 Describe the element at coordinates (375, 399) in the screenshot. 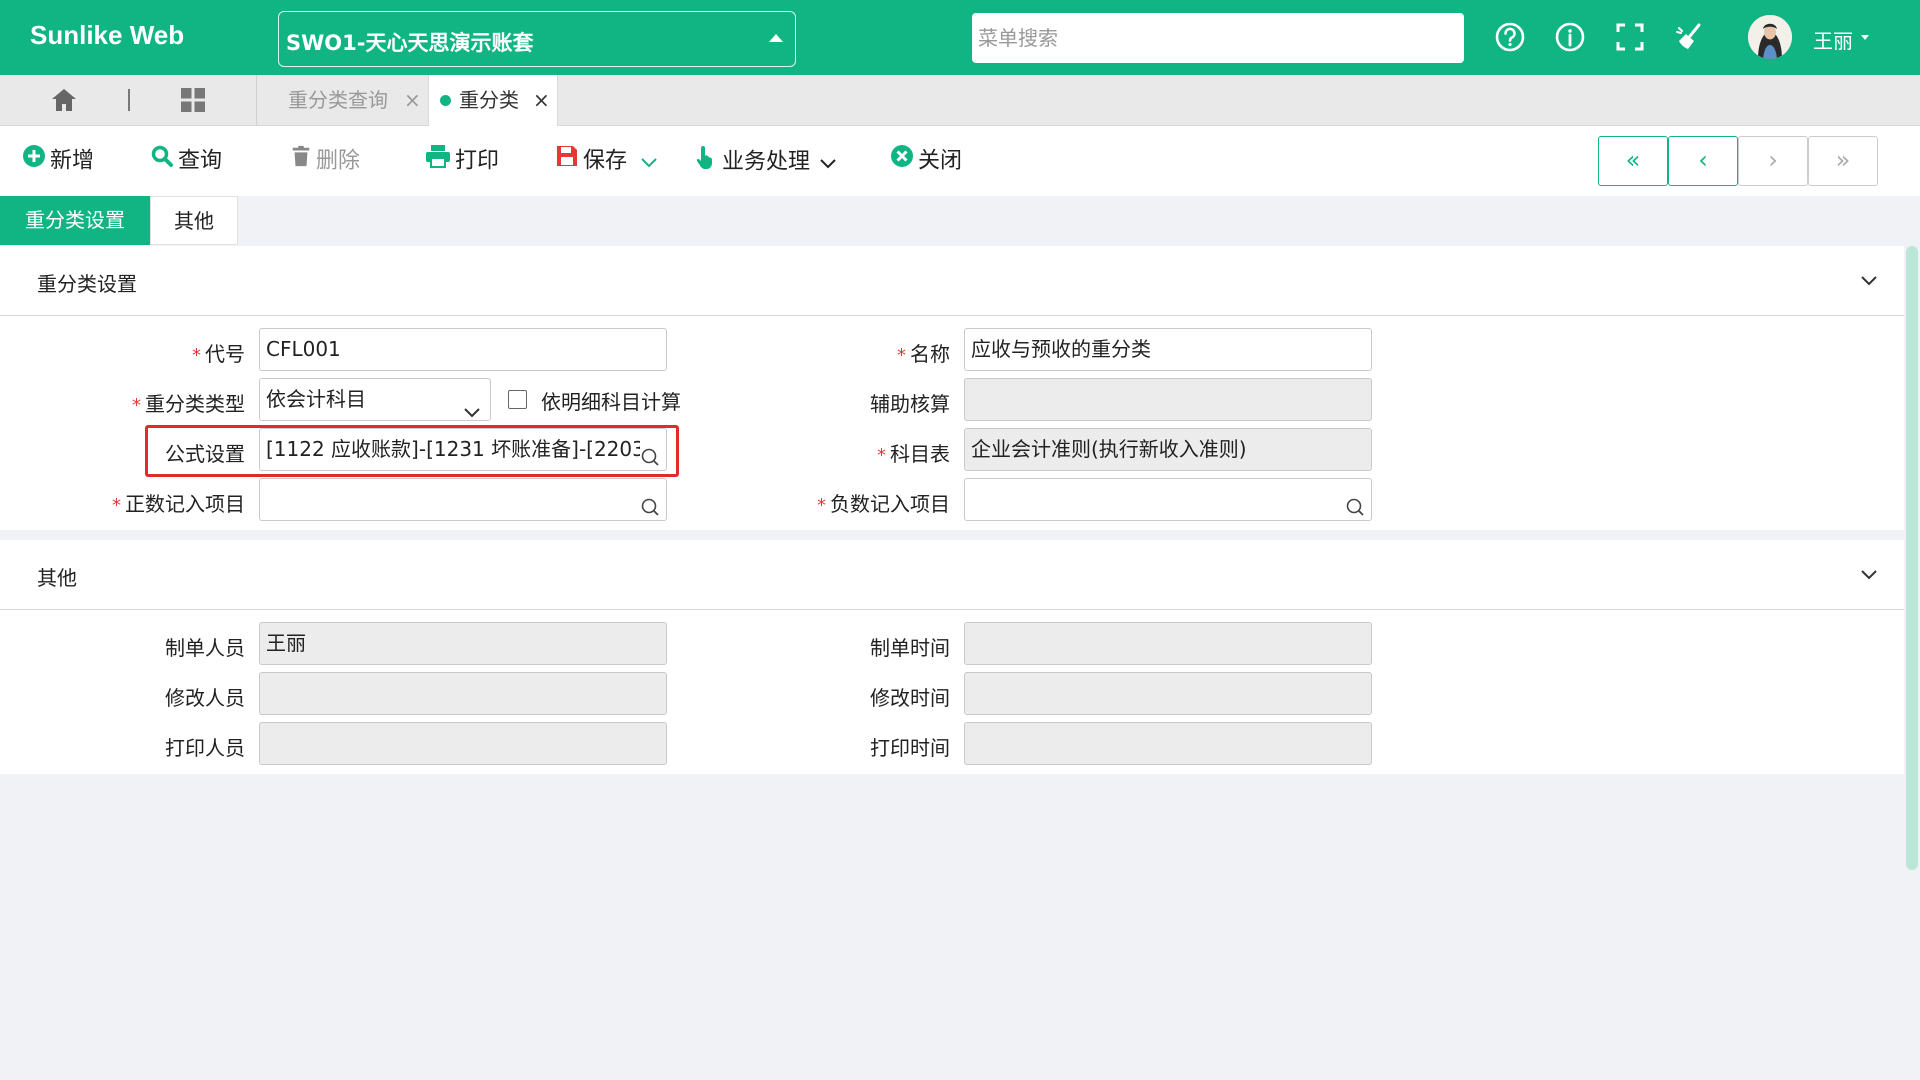

I see `reclass-type-select: 依会计科目` at that location.